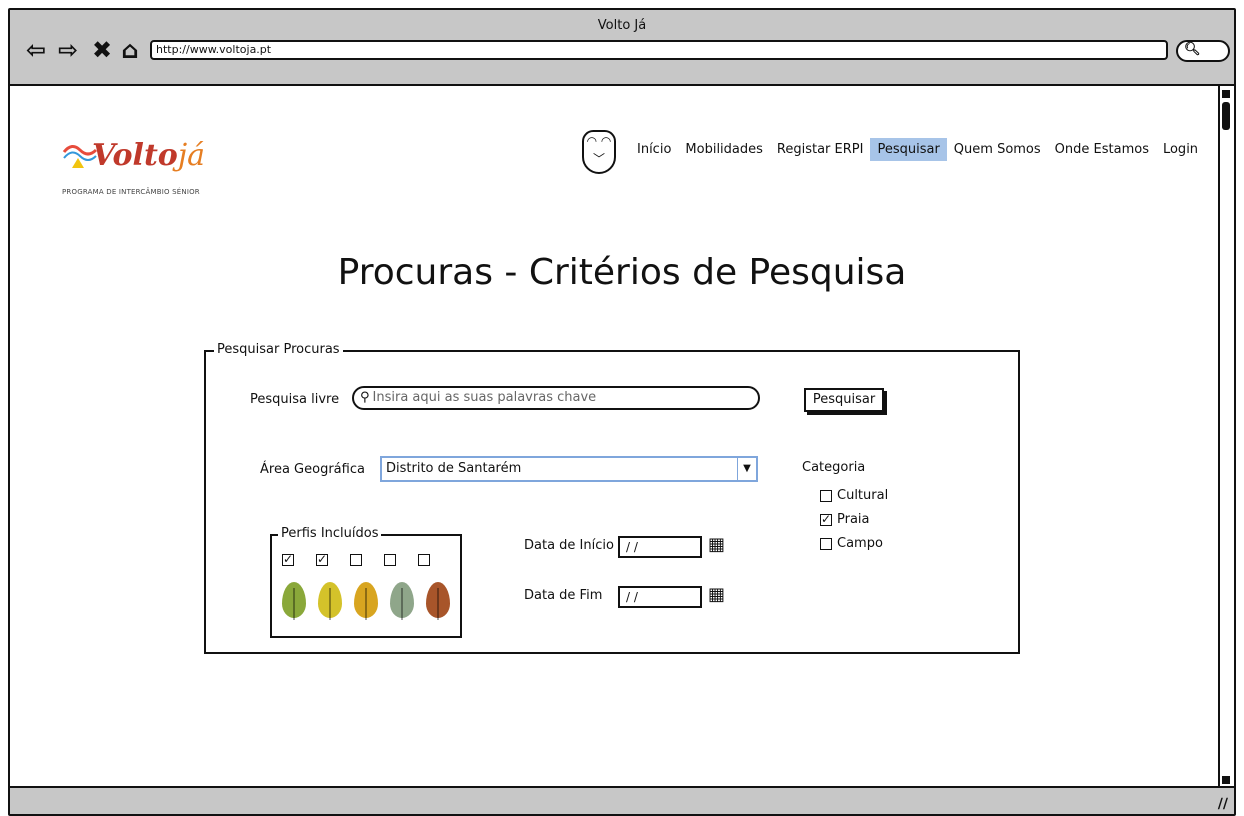 Image resolution: width=1244 pixels, height=816 pixels. I want to click on category-praia: ✓ Praia, so click(845, 519).